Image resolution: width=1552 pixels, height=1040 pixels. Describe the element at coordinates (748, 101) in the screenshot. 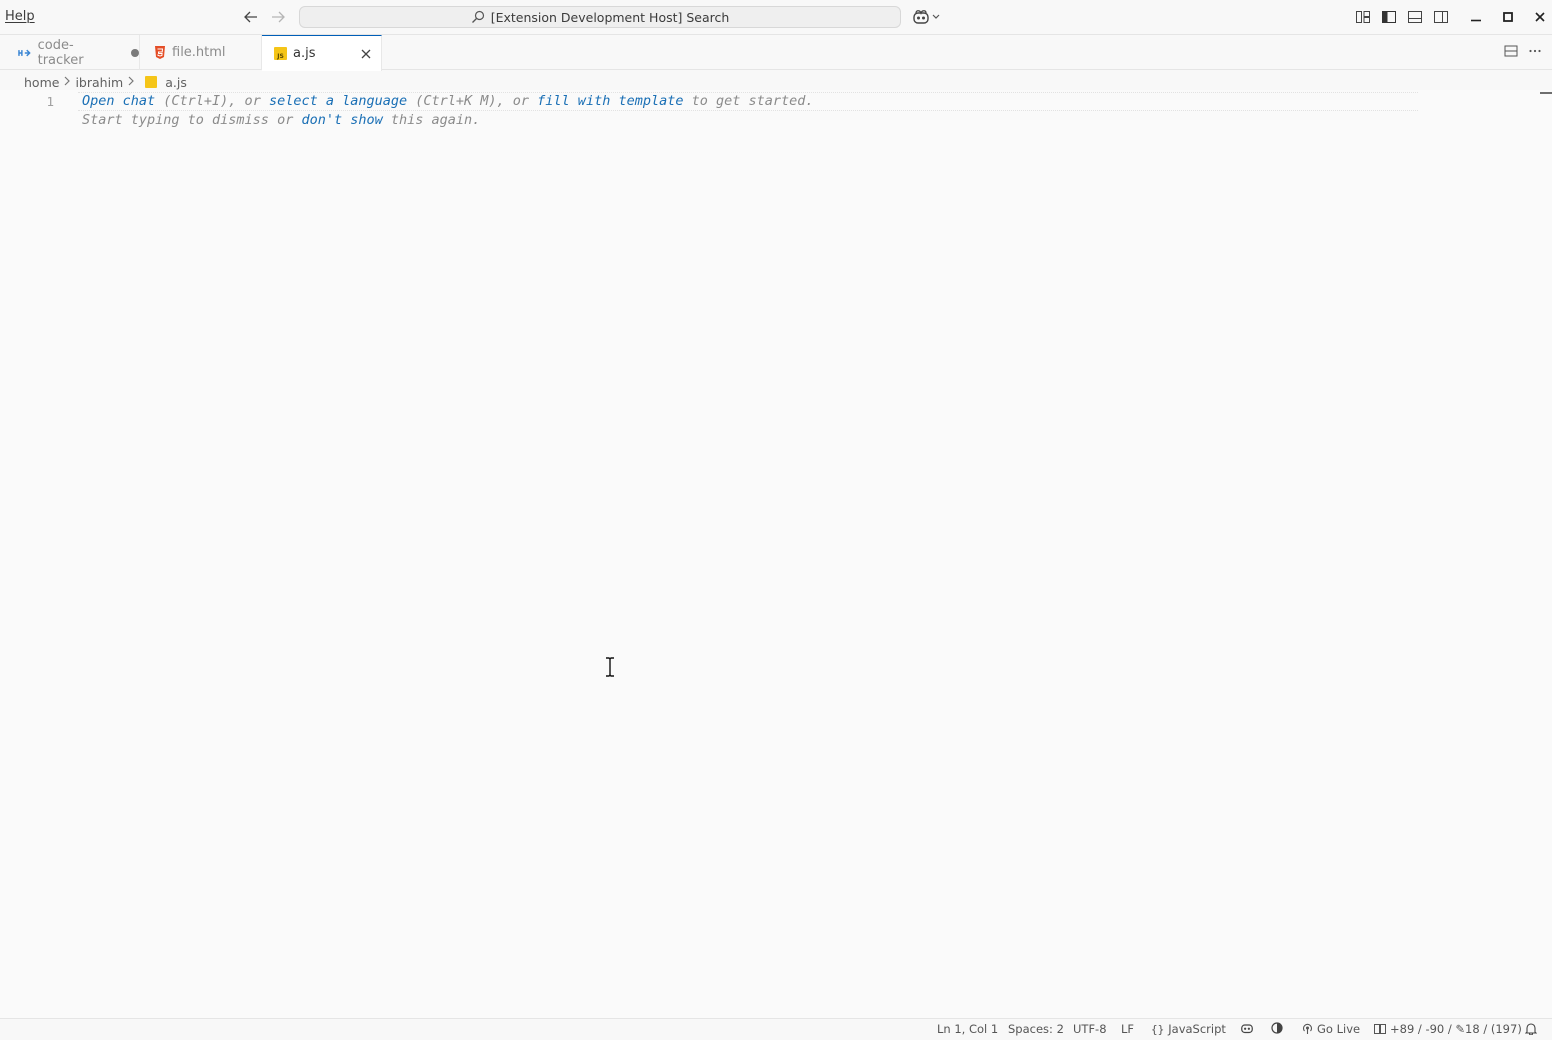

I see `hint-text: to get started.` at that location.